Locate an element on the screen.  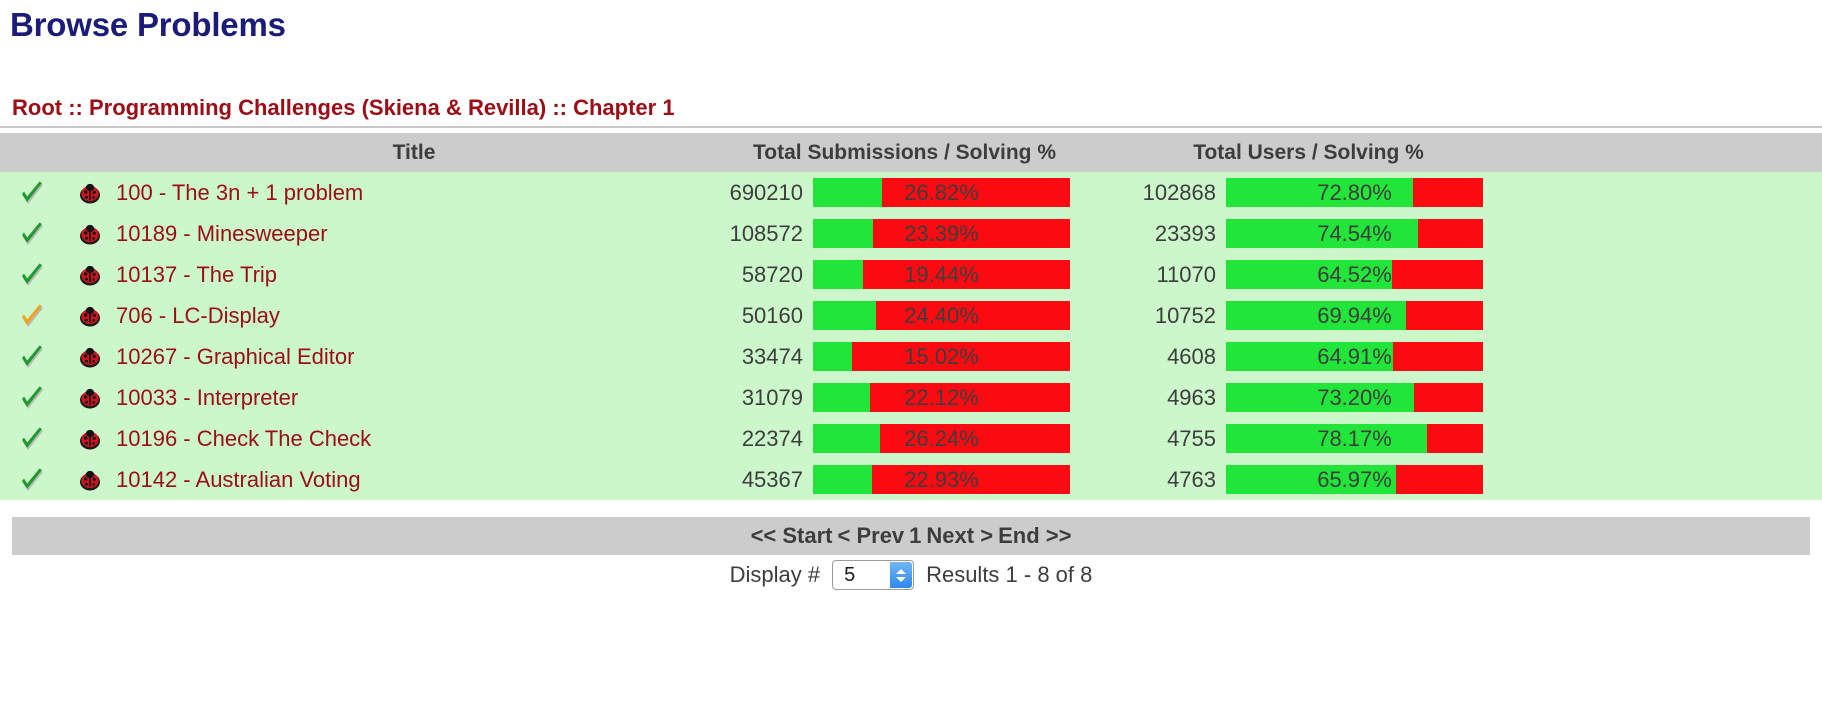
total-users-cell: 4963 is located at coordinates (1164, 397).